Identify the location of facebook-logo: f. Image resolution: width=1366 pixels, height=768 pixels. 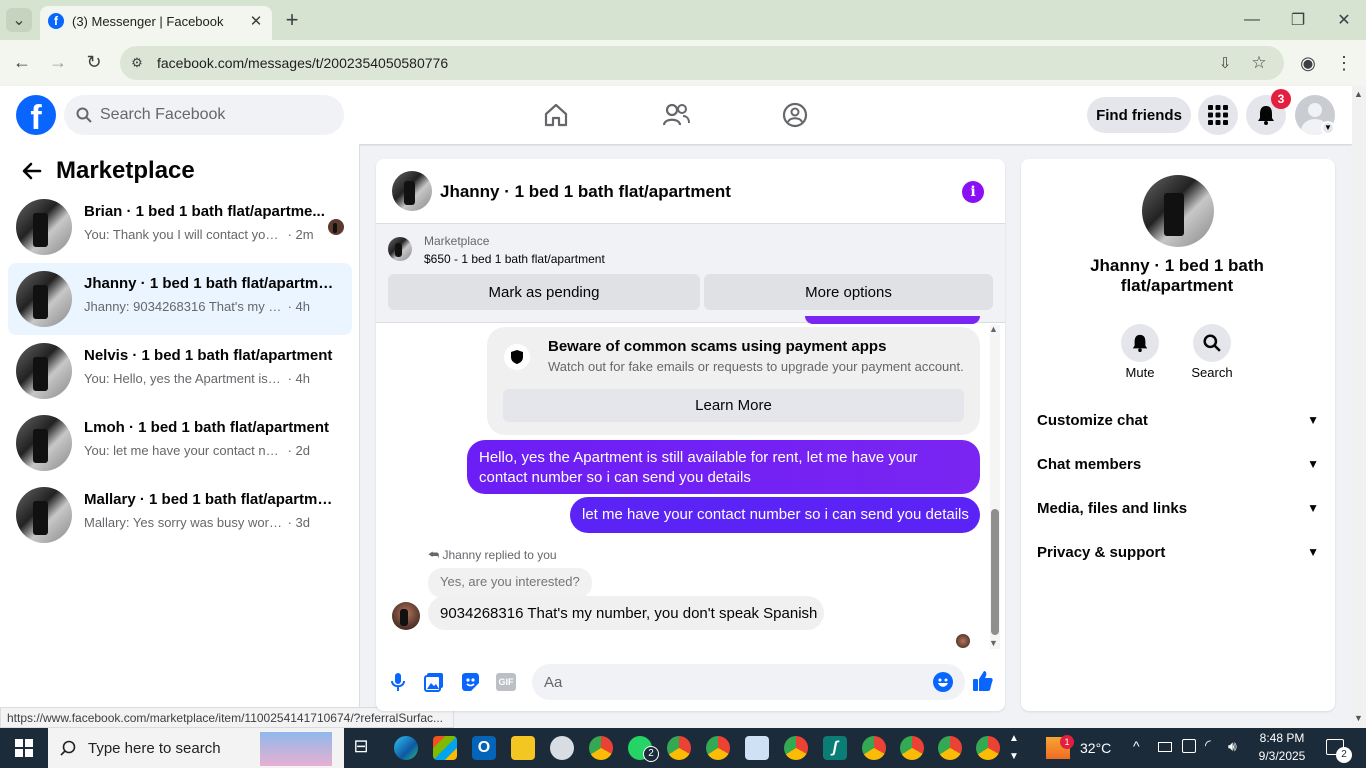
(36, 115).